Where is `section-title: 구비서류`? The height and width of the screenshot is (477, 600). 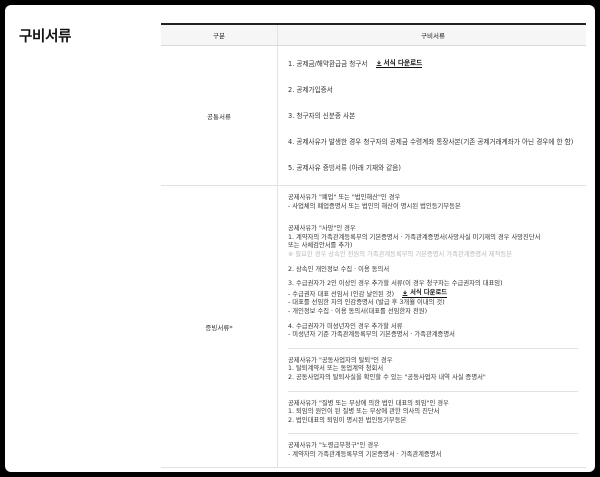 section-title: 구비서류 is located at coordinates (45, 37).